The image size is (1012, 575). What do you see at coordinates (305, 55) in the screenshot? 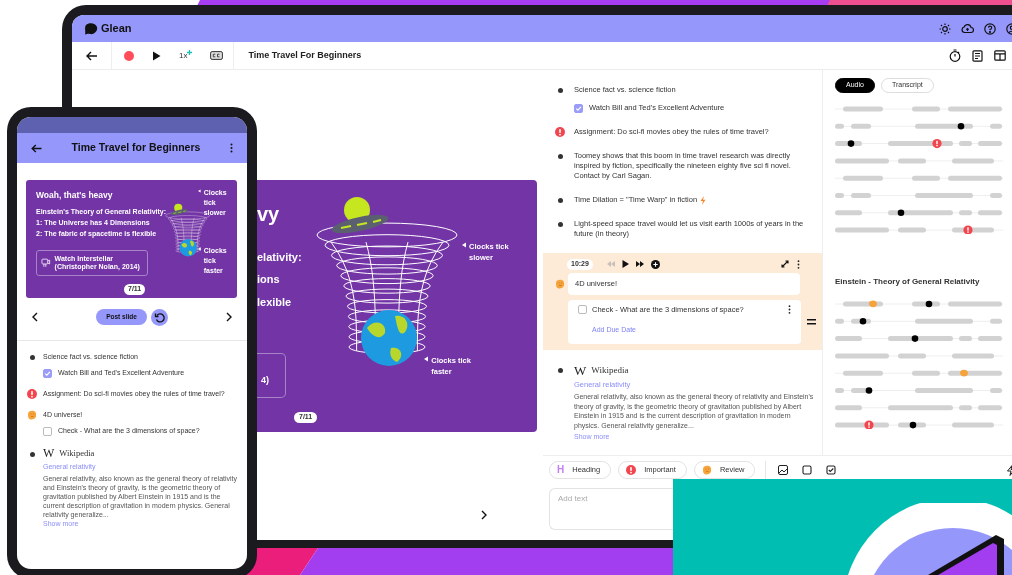
I see `lecture-title: Time Travel For Beginners` at bounding box center [305, 55].